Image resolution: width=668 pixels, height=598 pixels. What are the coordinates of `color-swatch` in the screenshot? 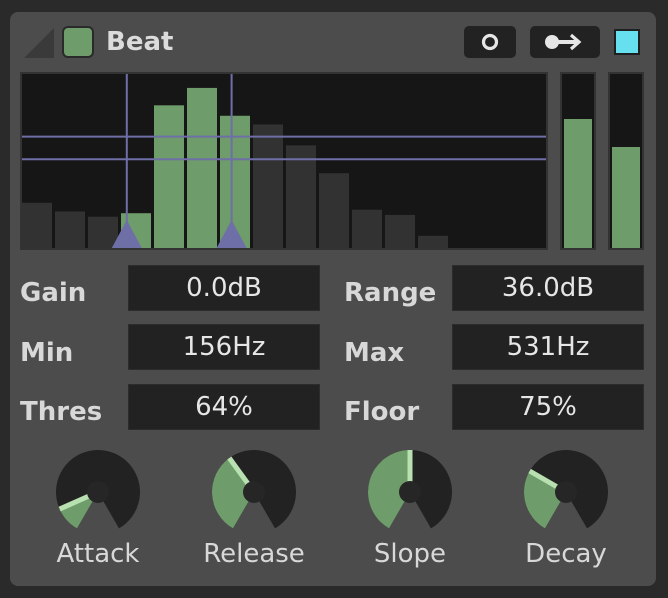 It's located at (627, 42).